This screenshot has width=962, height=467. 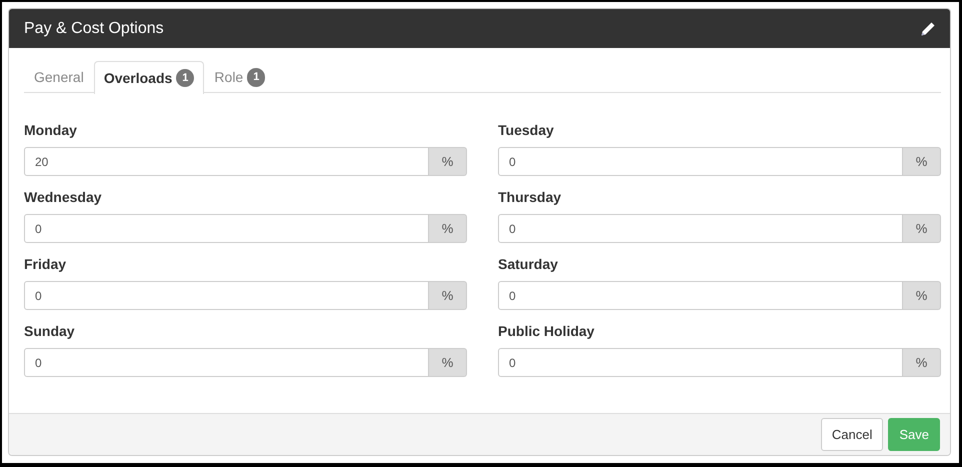 What do you see at coordinates (46, 264) in the screenshot?
I see `field-label: Friday` at bounding box center [46, 264].